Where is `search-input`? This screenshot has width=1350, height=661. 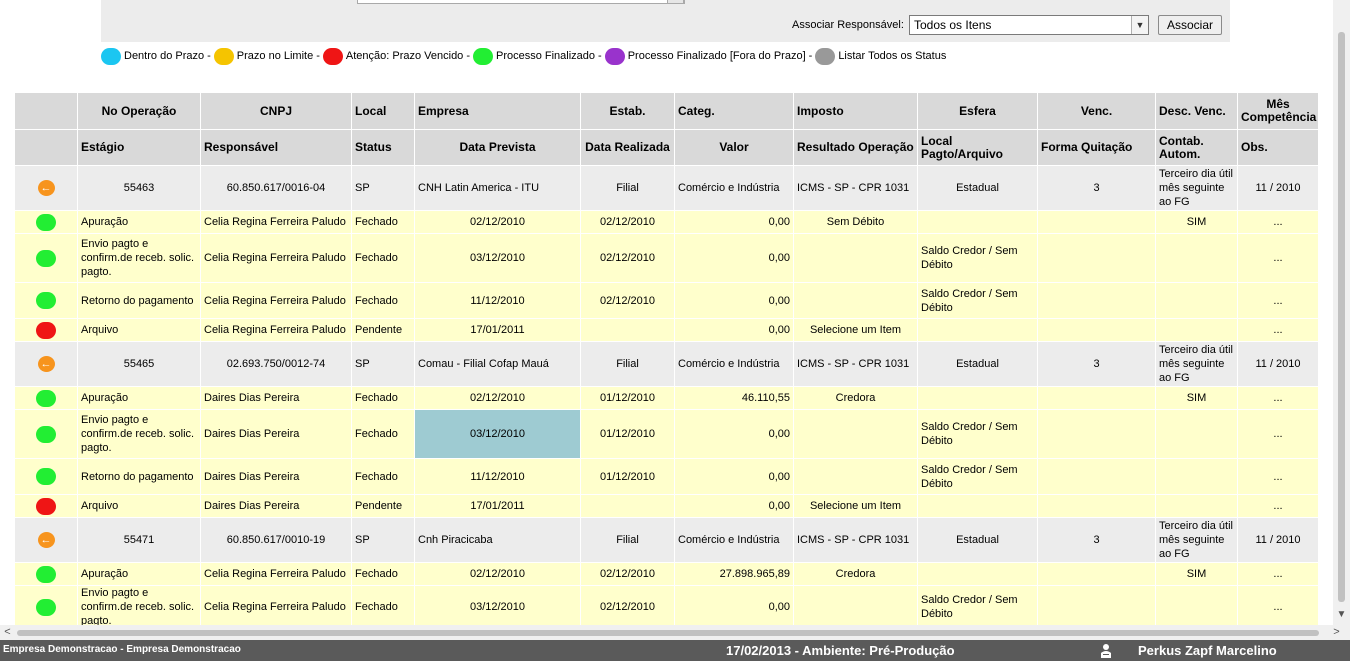 search-input is located at coordinates (521, 2).